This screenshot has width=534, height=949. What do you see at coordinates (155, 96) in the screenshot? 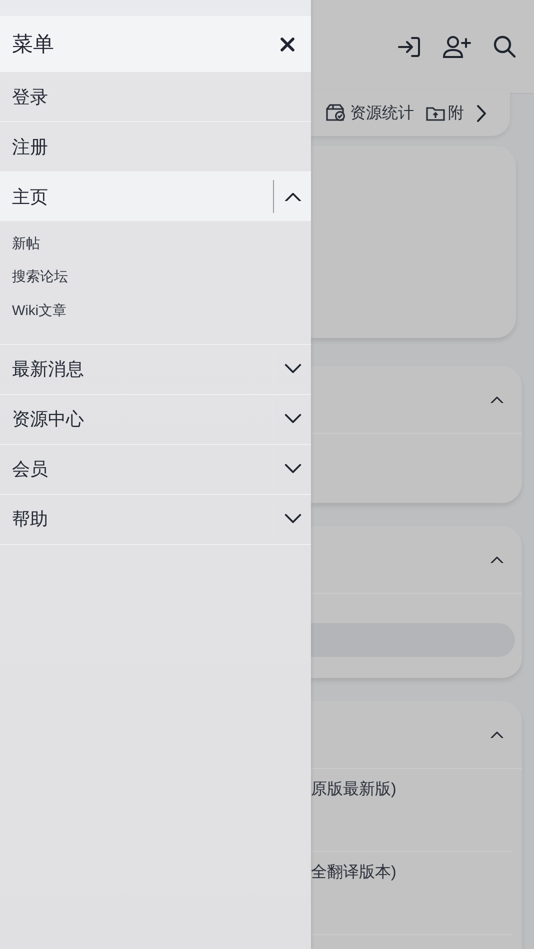
I see `menu-item: 登录` at bounding box center [155, 96].